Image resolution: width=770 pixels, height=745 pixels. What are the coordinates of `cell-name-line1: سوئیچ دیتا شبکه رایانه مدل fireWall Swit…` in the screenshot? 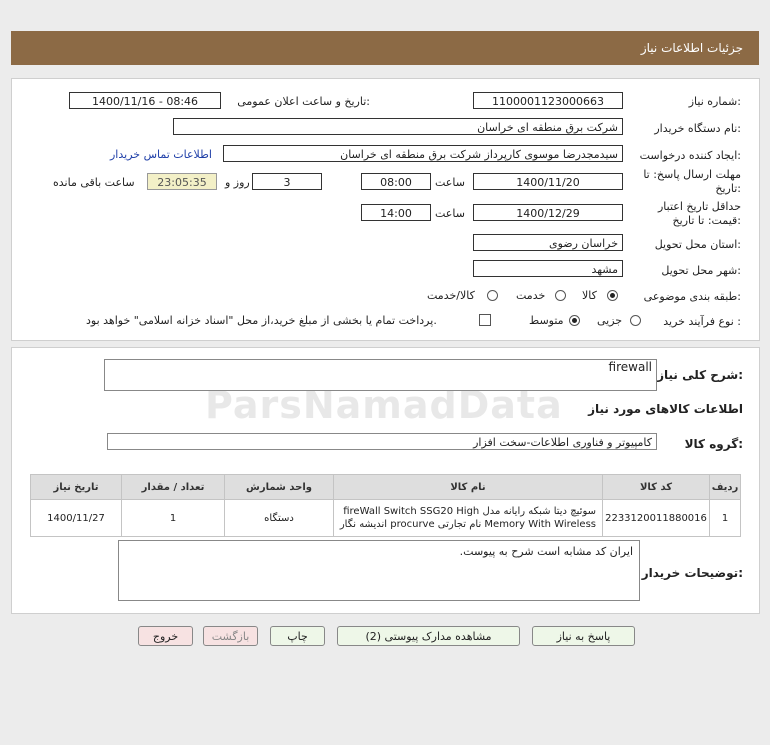 It's located at (469, 511).